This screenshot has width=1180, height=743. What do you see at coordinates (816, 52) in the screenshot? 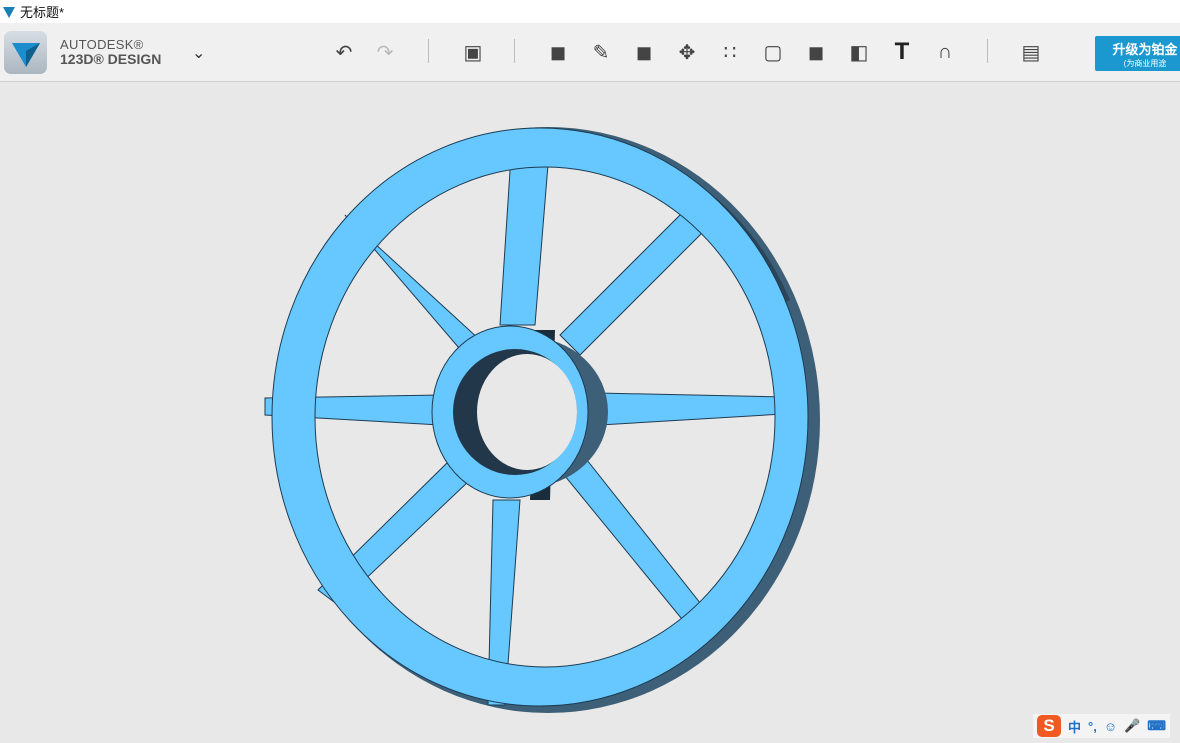
I see `combine-icon: ◼` at bounding box center [816, 52].